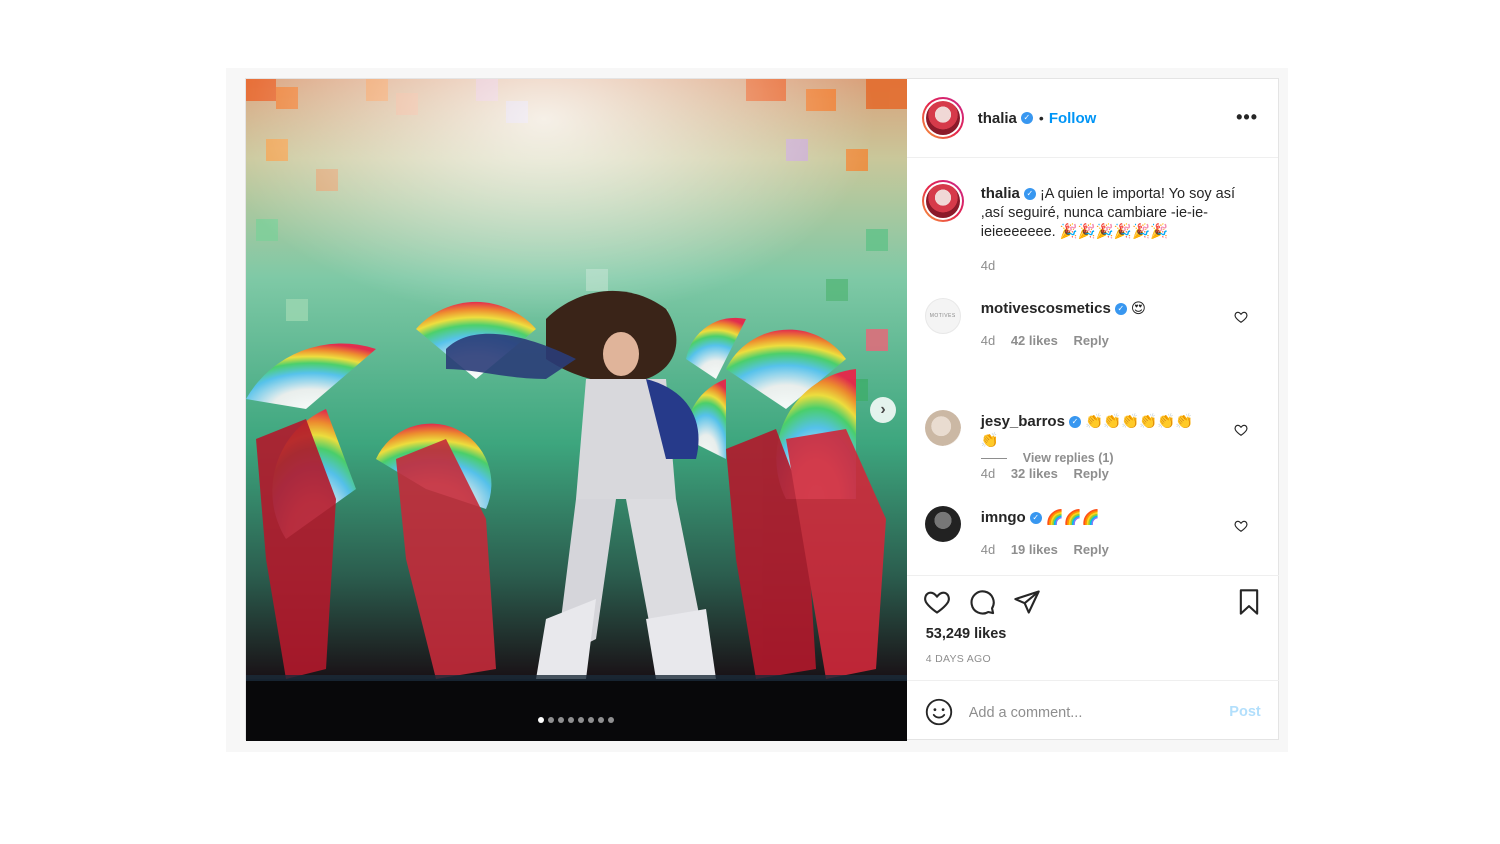 The height and width of the screenshot is (844, 1500). I want to click on add-comment-input, so click(1088, 713).